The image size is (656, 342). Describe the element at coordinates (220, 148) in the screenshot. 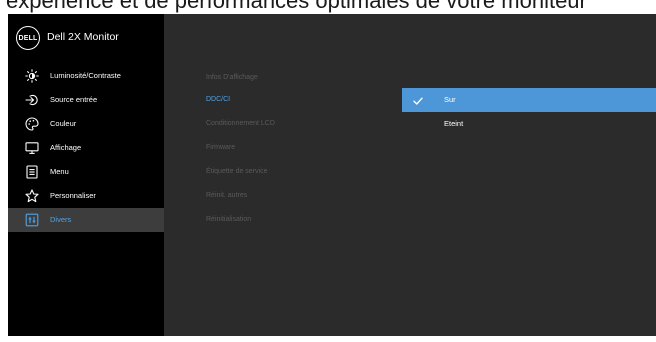

I see `submenu-item-firmware: Firmware` at that location.